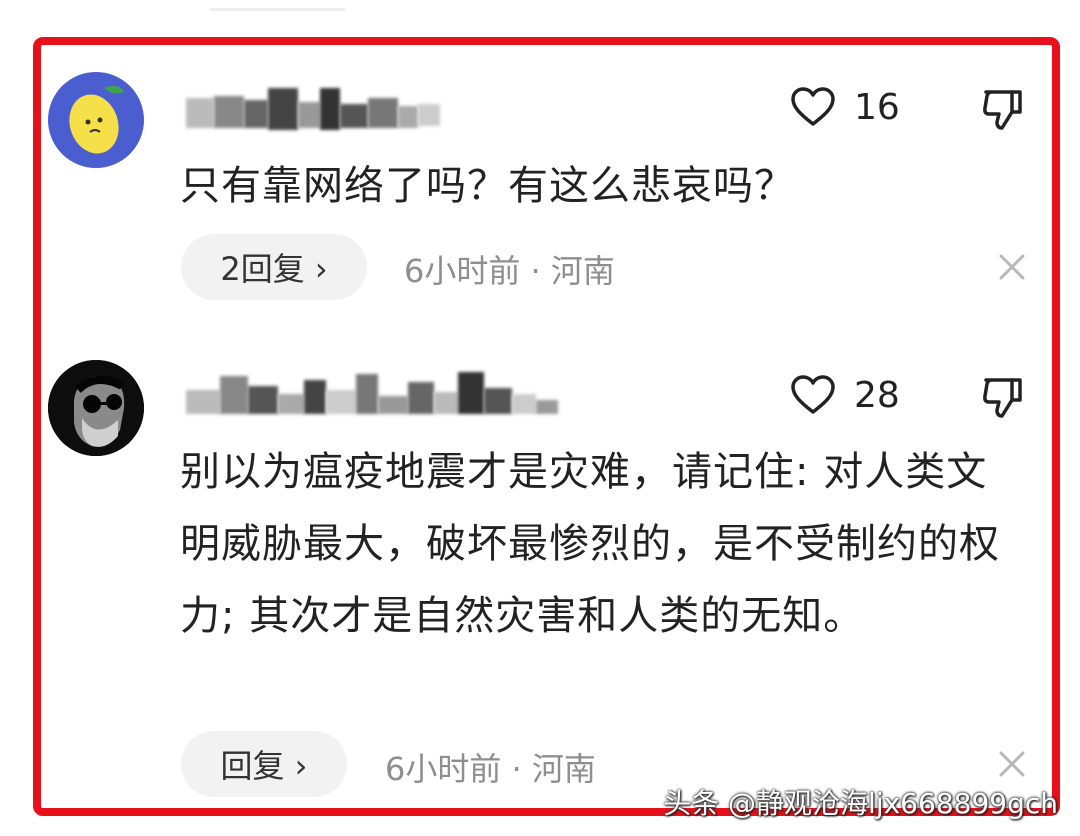 This screenshot has width=1080, height=836. I want to click on like-button: 16, so click(845, 107).